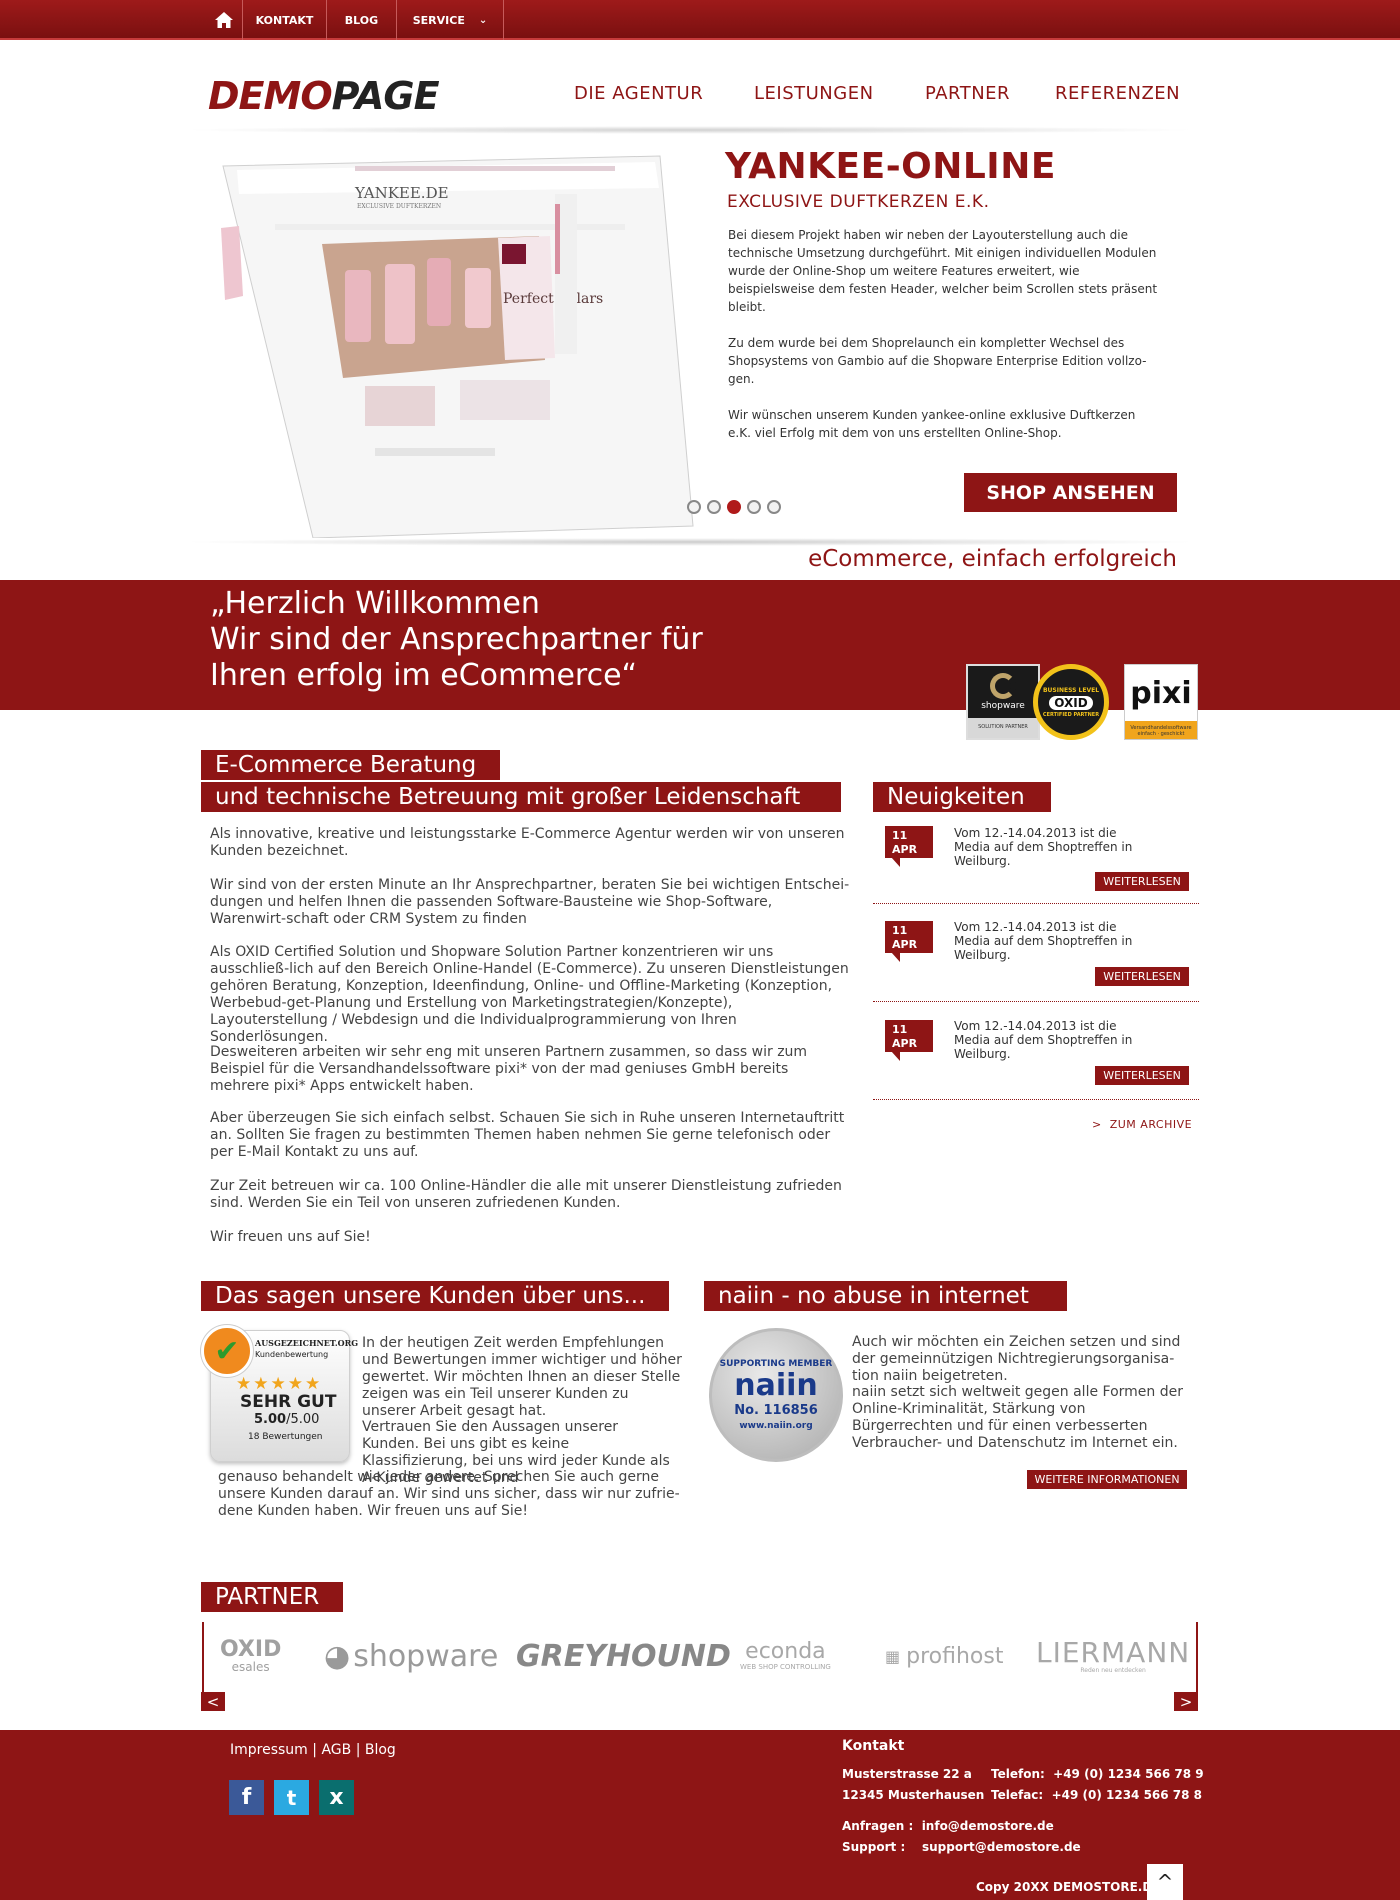 The height and width of the screenshot is (1900, 1400). What do you see at coordinates (426, 1656) in the screenshot?
I see `partner-logo-name: shopware` at bounding box center [426, 1656].